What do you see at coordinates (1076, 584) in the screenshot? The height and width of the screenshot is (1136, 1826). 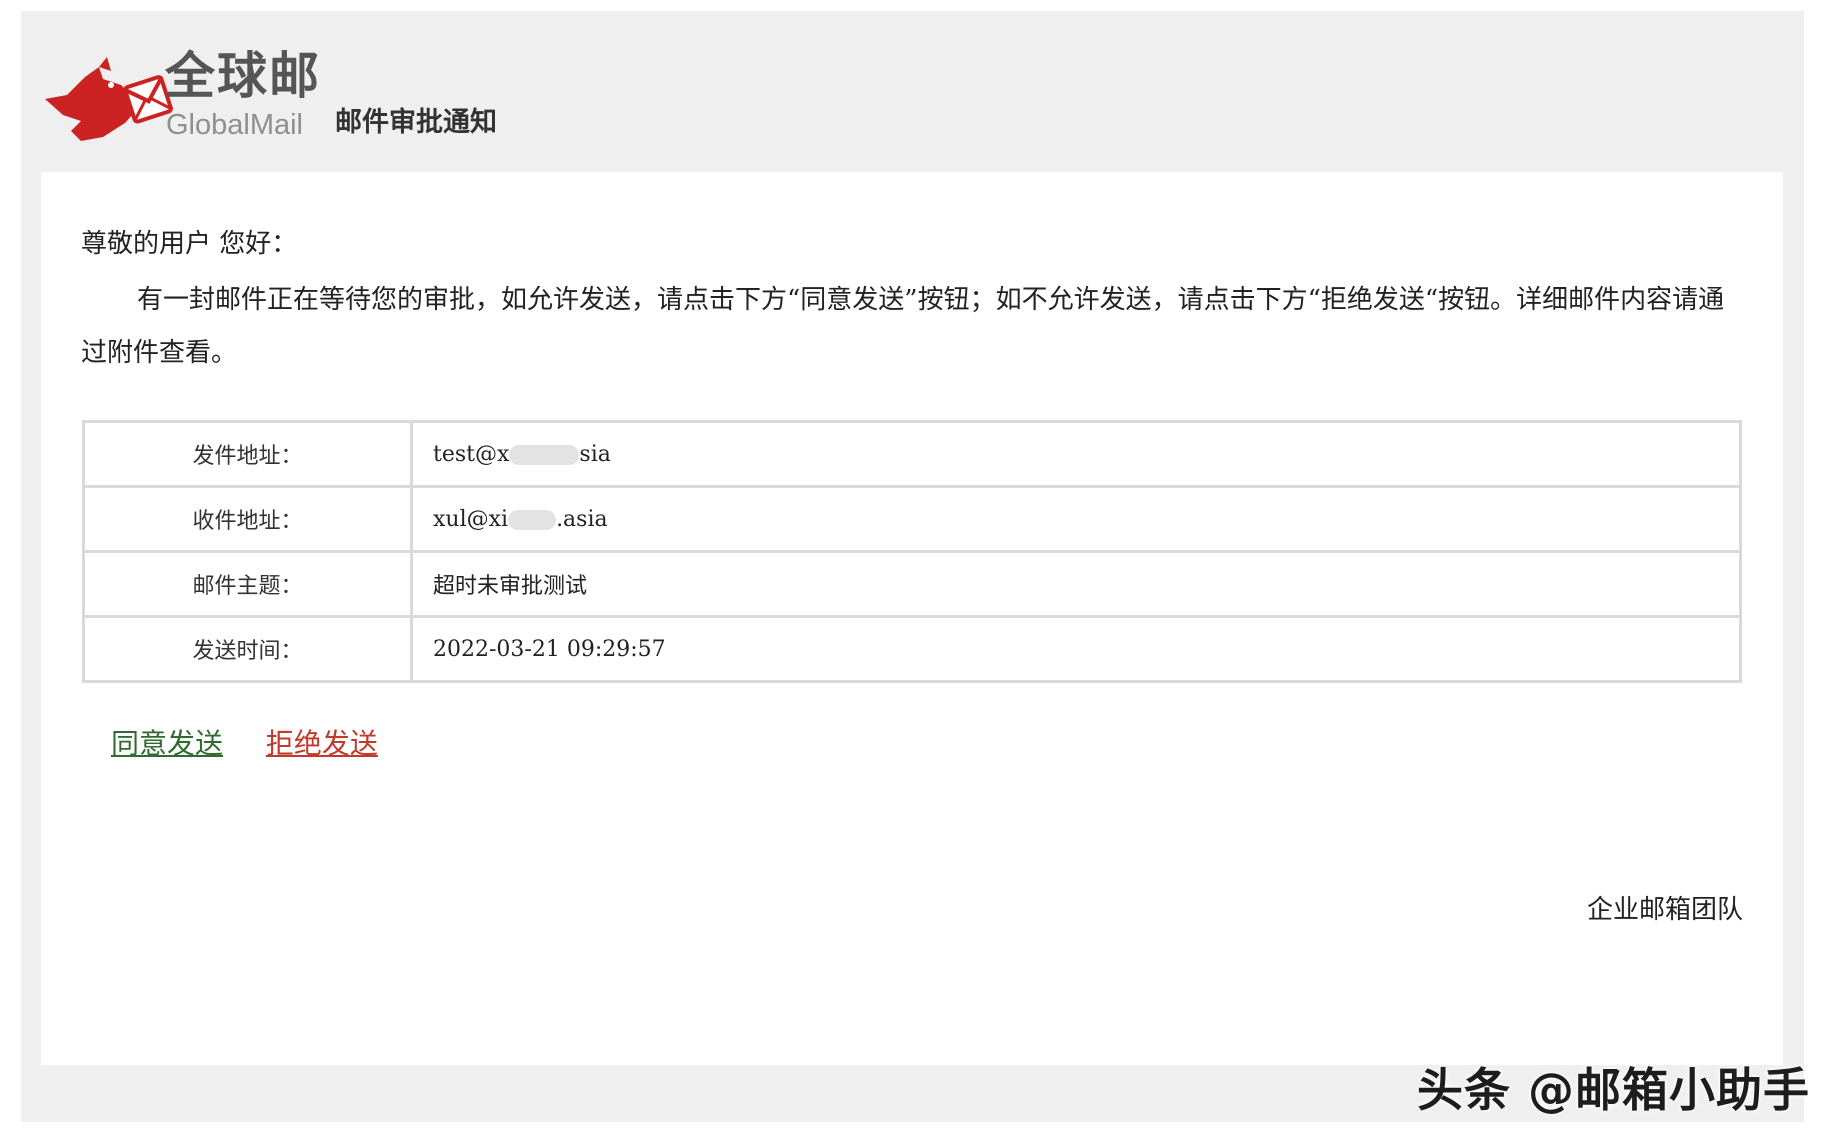 I see `subject-value: 超时未审批测试` at bounding box center [1076, 584].